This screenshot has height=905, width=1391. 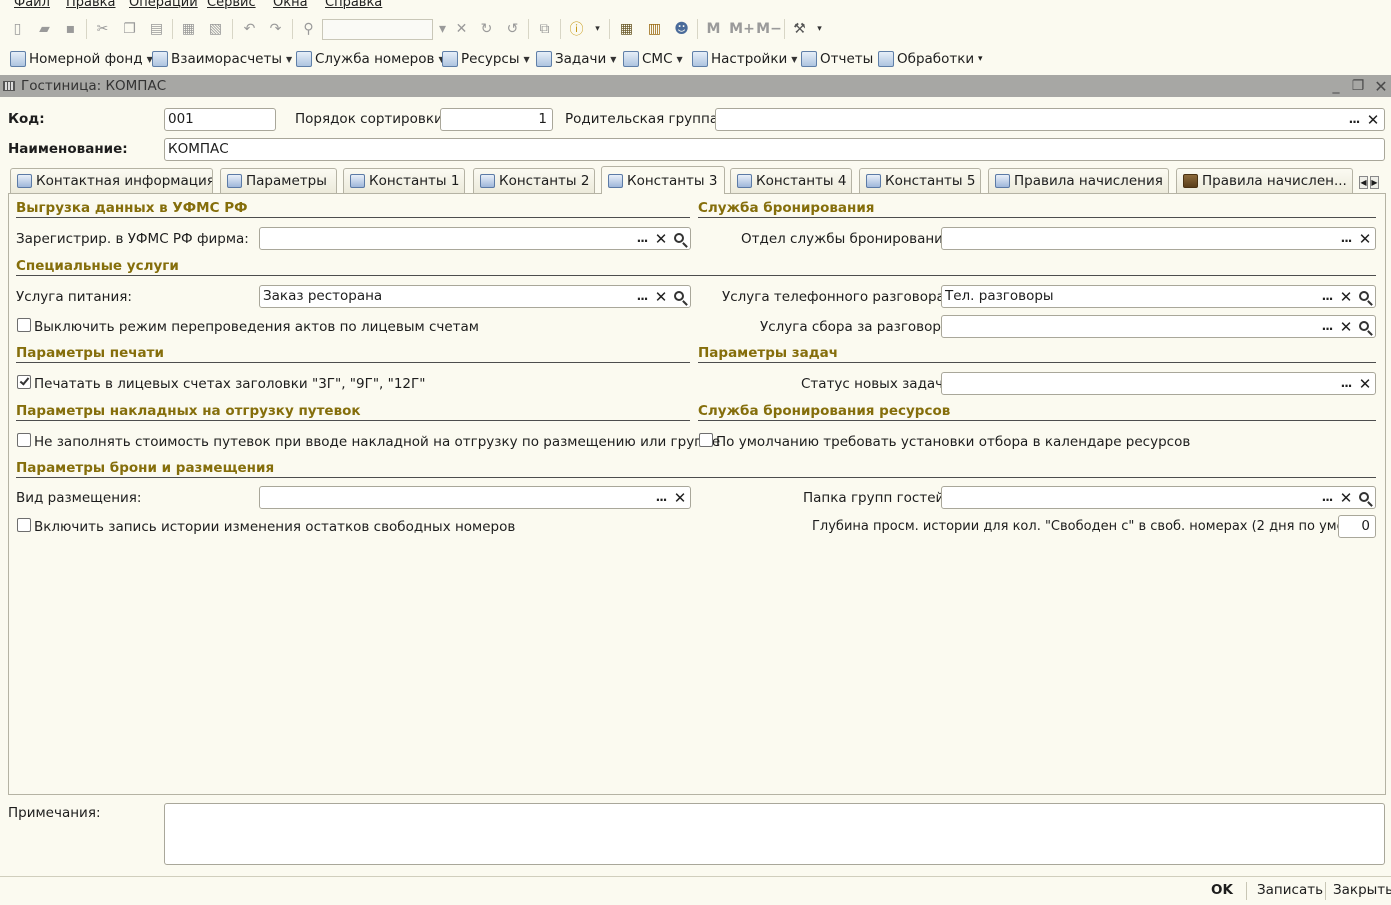 I want to click on restore-icon: ❐, so click(x=1358, y=86).